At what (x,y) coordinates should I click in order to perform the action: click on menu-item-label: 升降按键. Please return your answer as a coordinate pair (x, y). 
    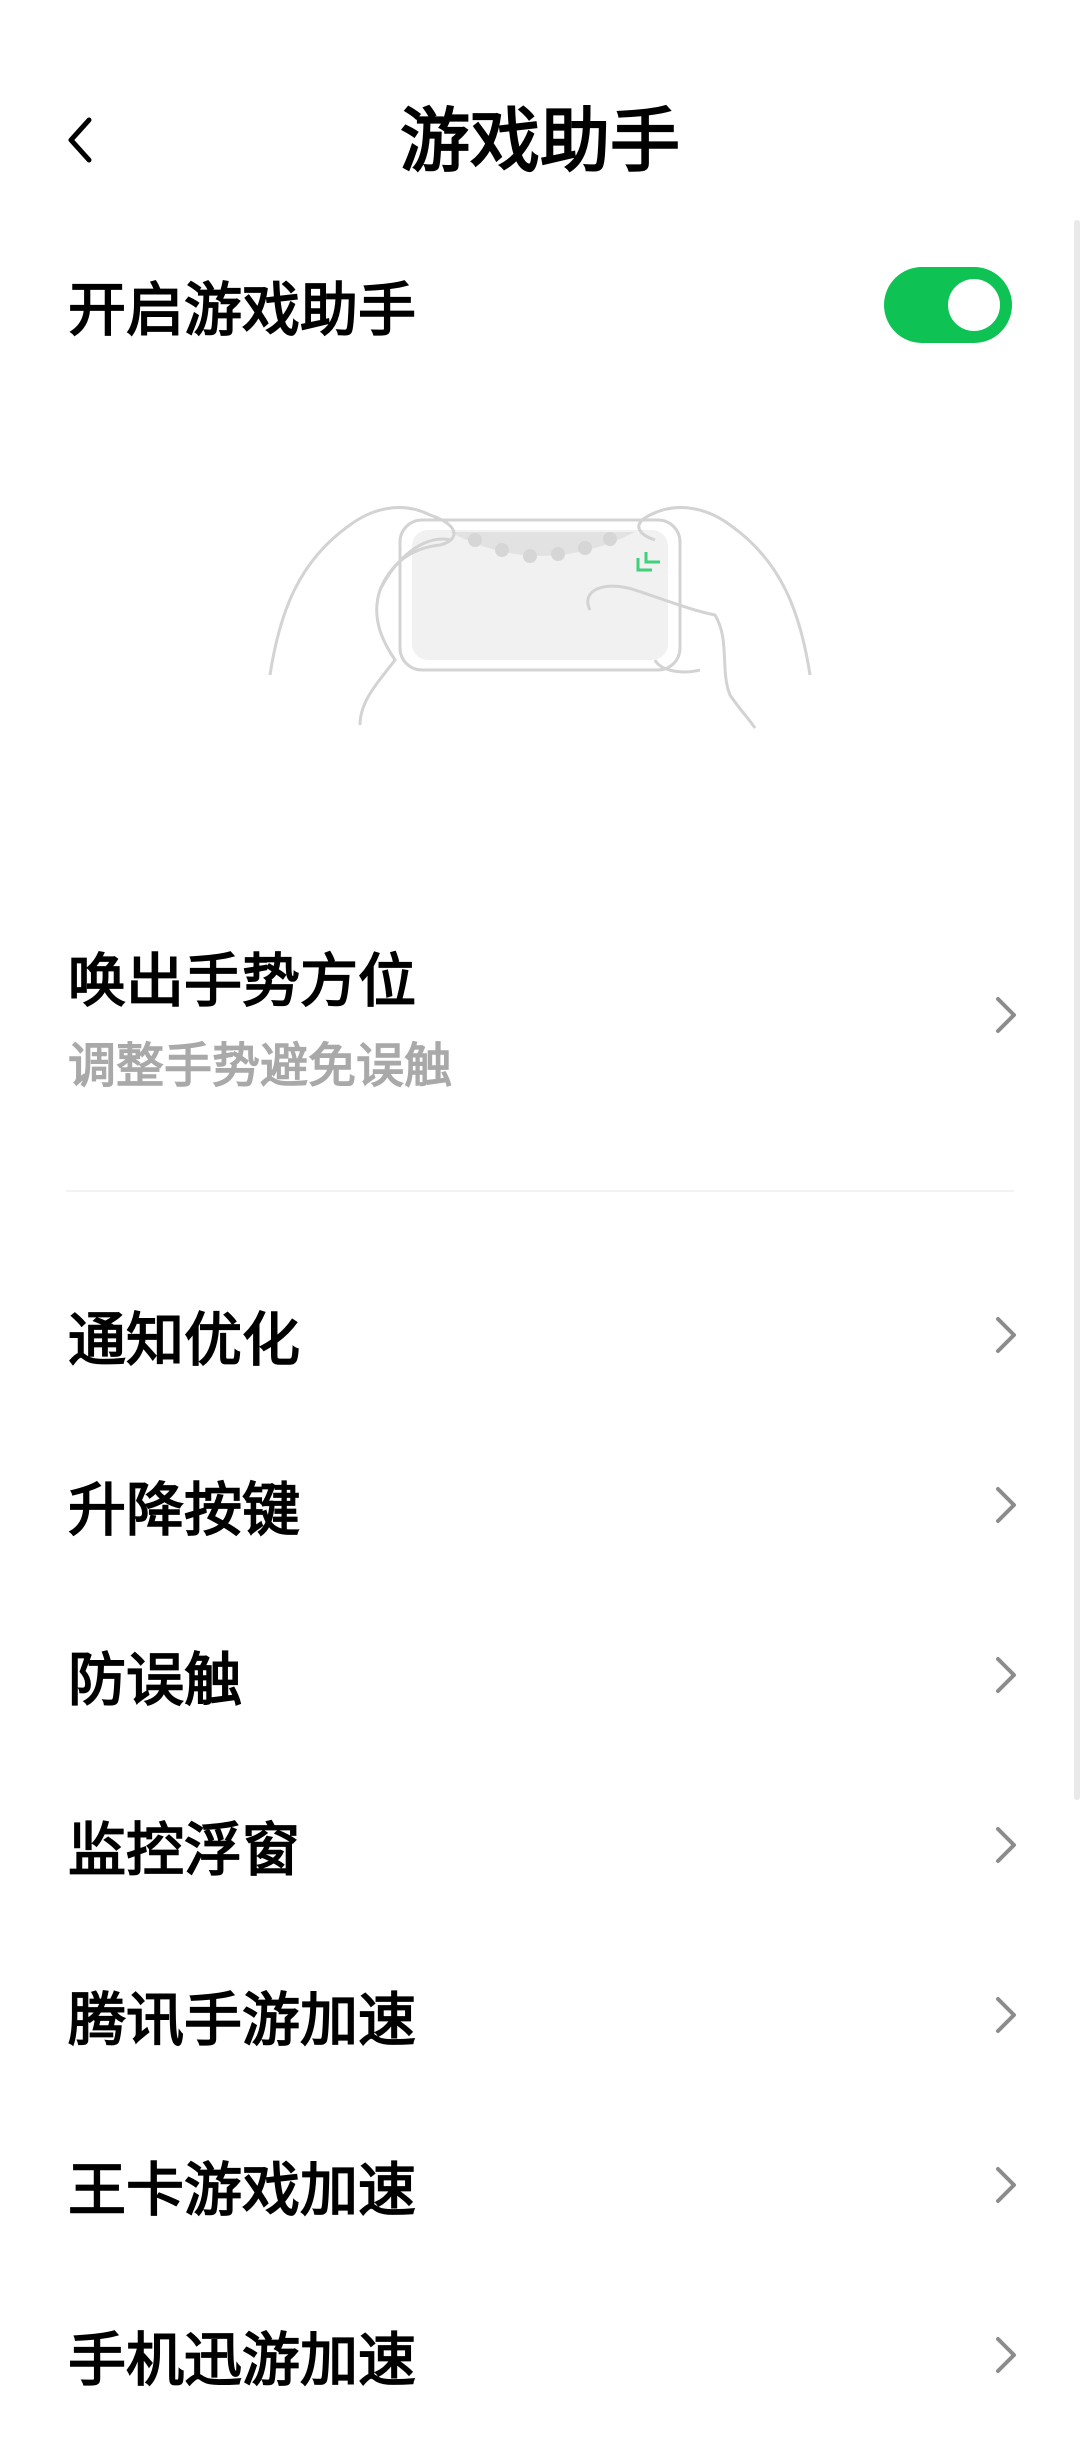
    Looking at the image, I should click on (184, 1510).